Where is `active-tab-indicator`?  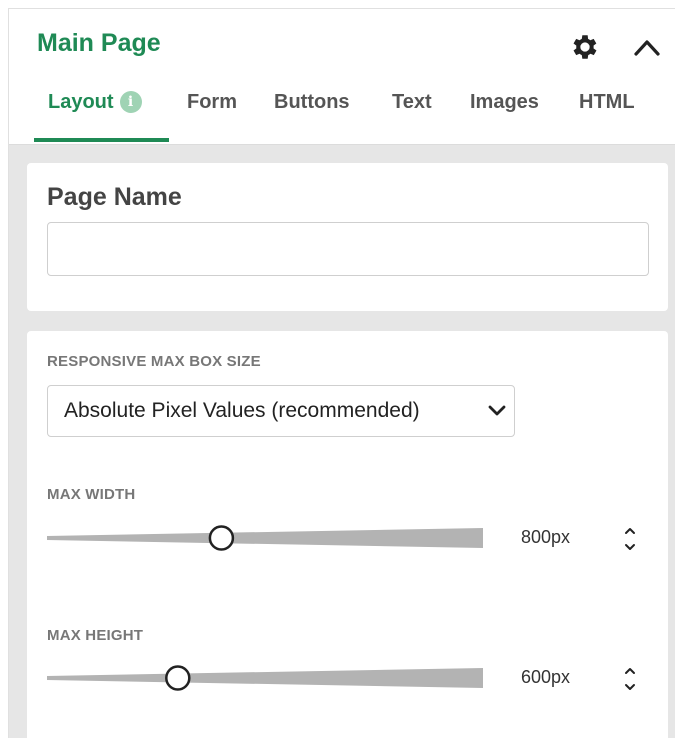 active-tab-indicator is located at coordinates (101, 140).